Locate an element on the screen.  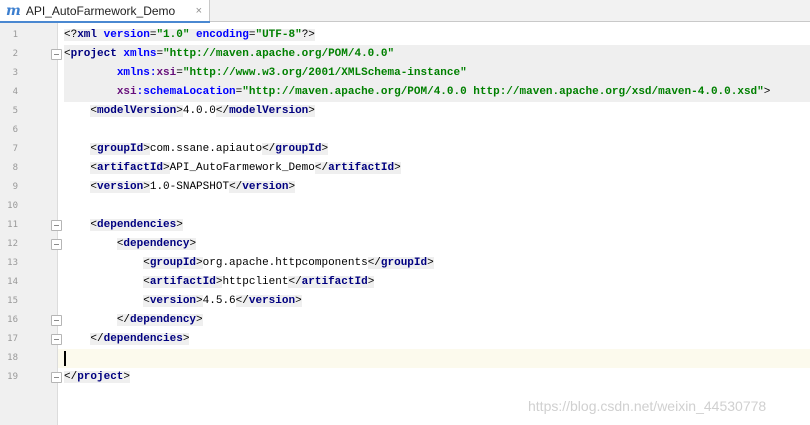
tab-pom-file: m API_AutoFarmework_Demo × is located at coordinates (105, 11).